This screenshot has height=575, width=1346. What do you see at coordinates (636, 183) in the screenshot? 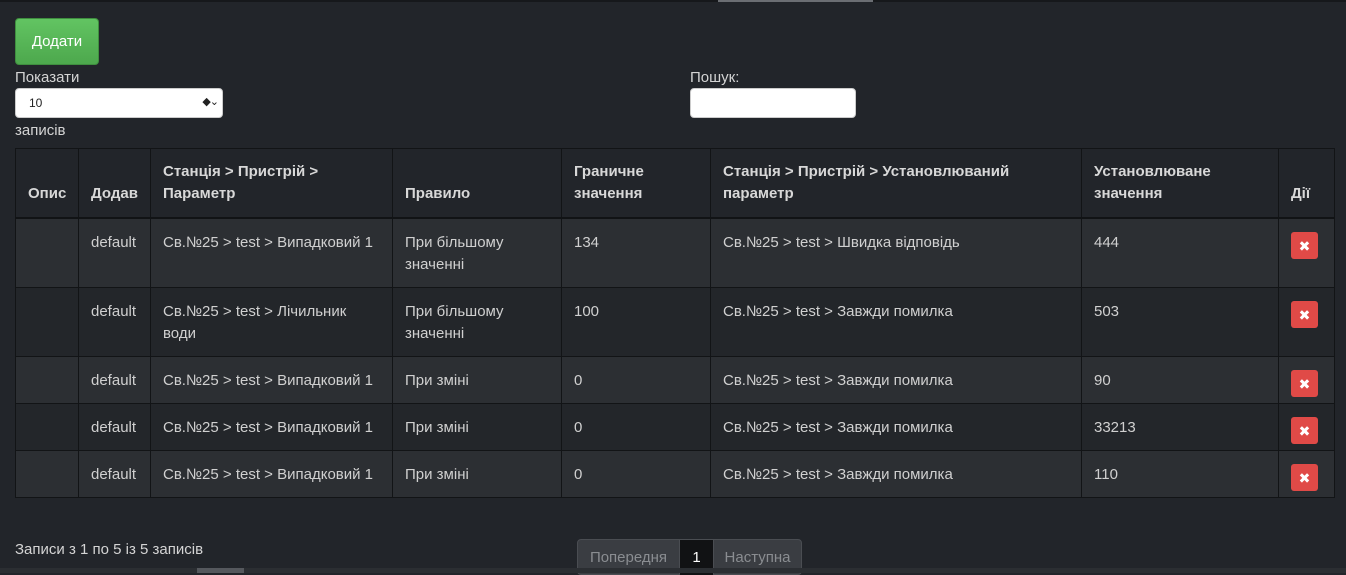
I see `header-limit: Граничне значення` at bounding box center [636, 183].